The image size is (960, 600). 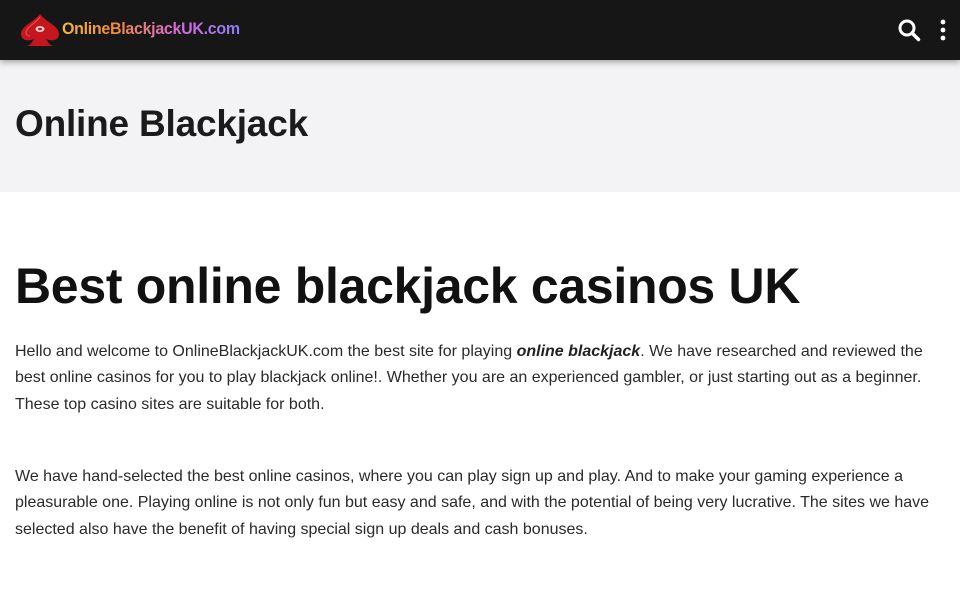 I want to click on site-logo-link: OnlineBlackjackUK.com, so click(x=129, y=30).